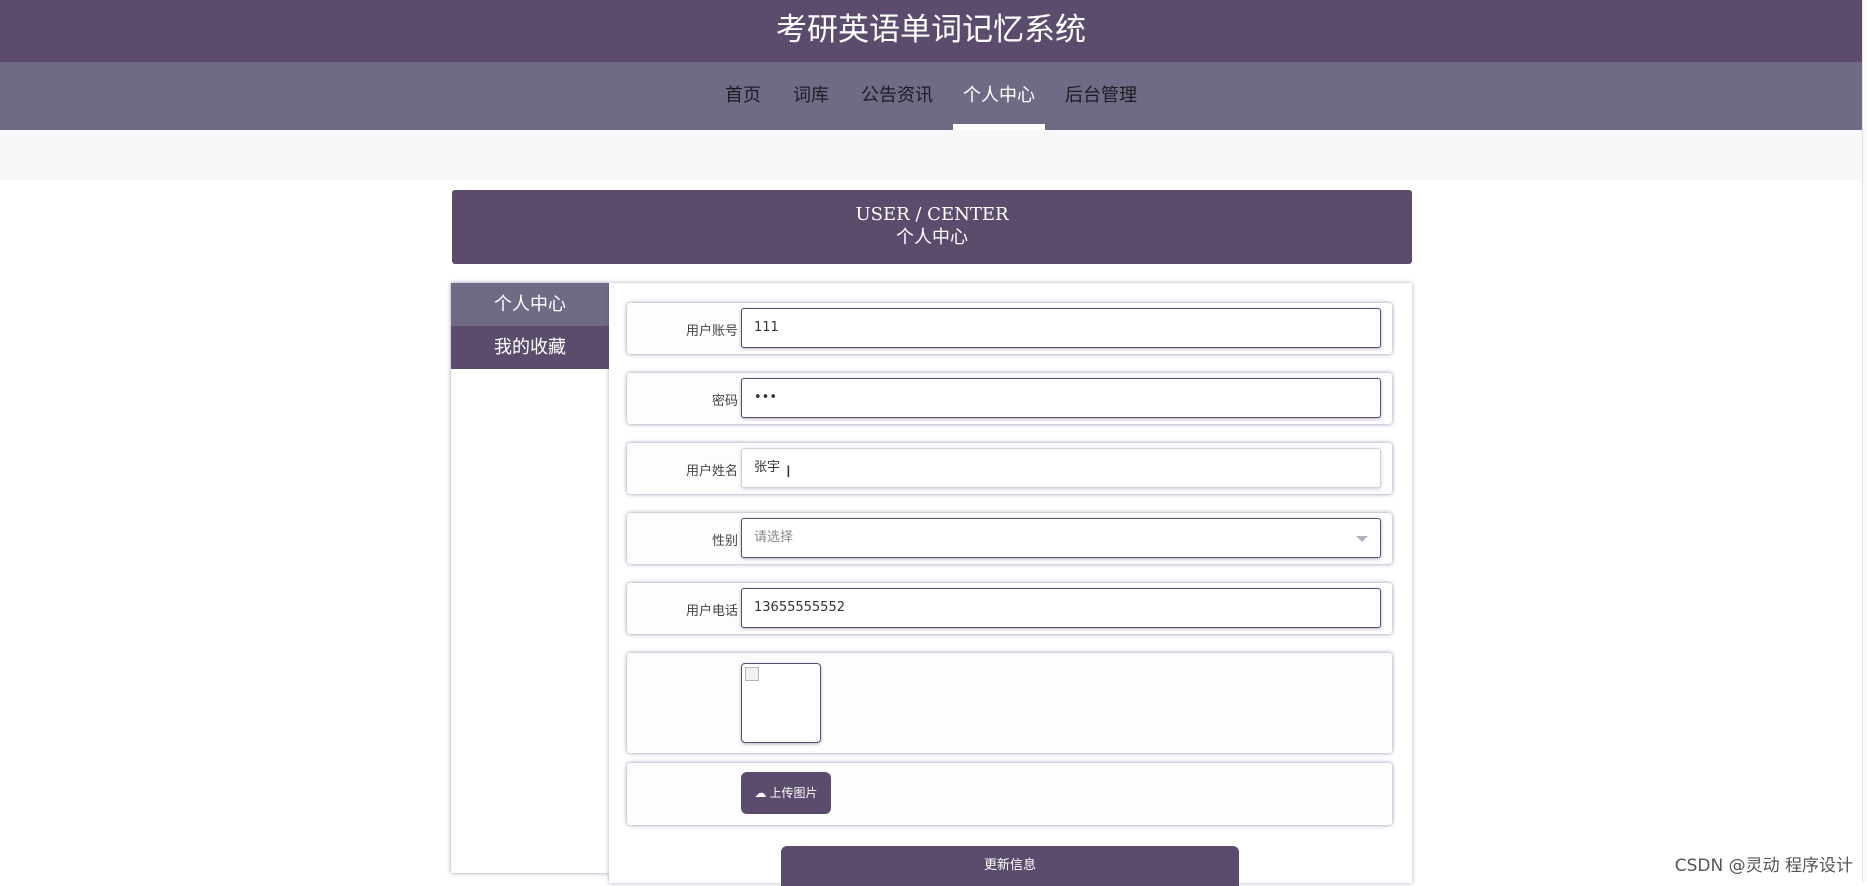  I want to click on top-nav: 首页 词库 公告资讯 个人中心 后台管理, so click(931, 96).